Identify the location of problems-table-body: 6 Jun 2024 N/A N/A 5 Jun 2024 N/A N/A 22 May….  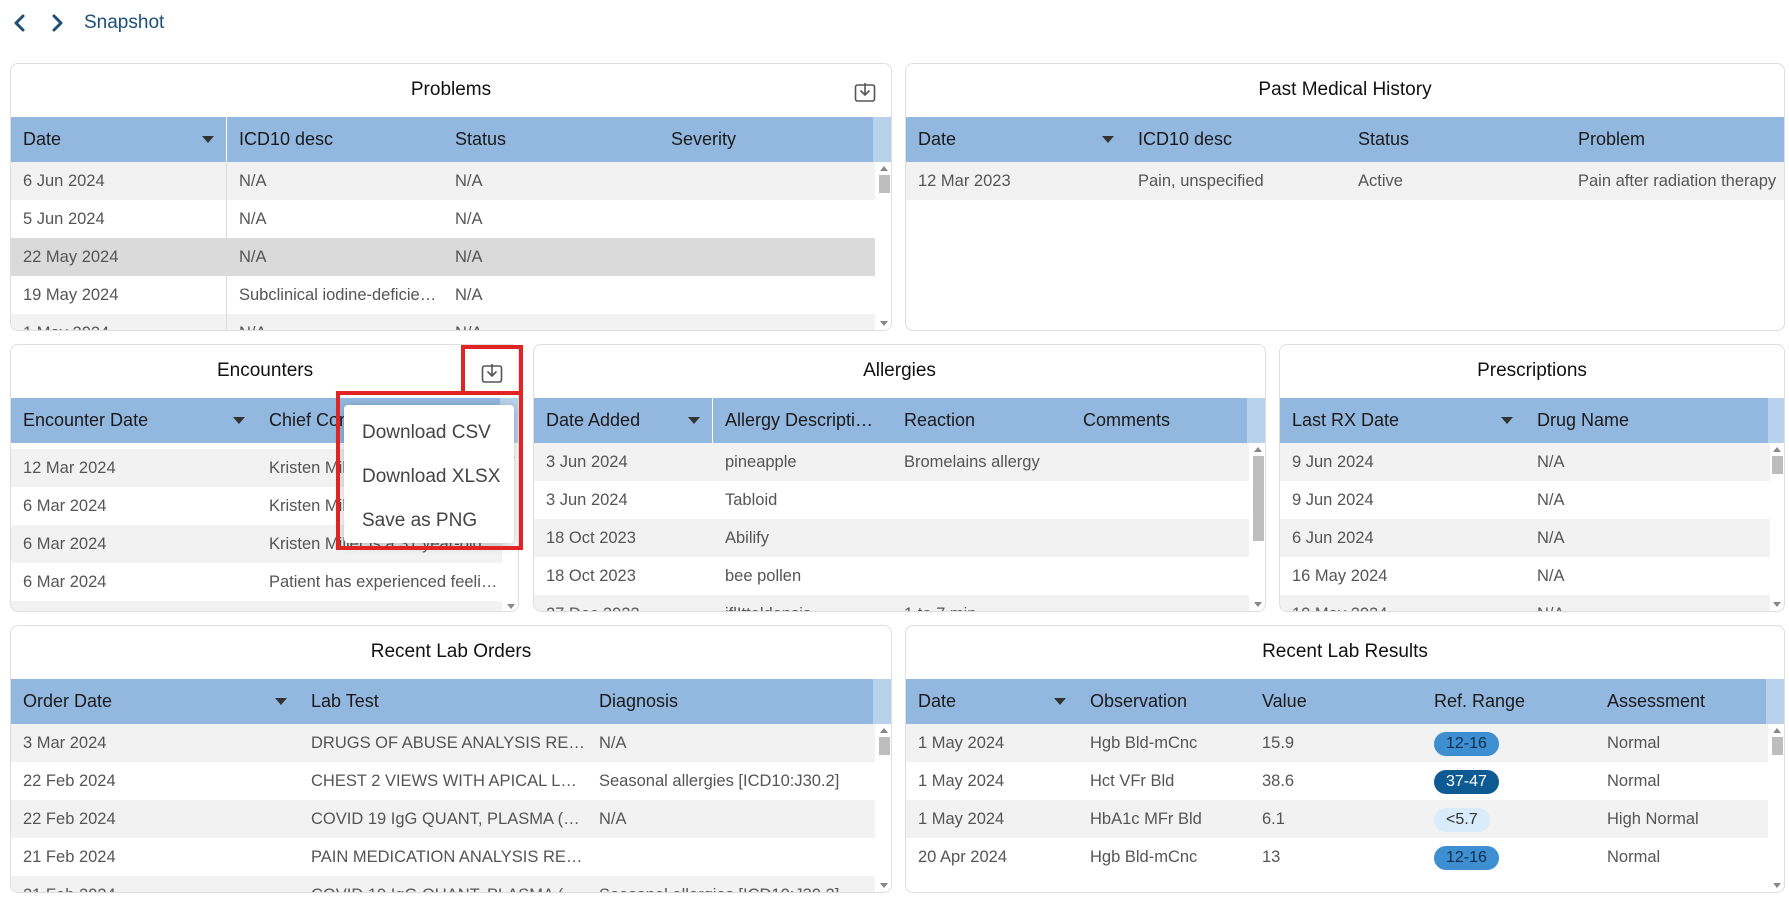
(443, 246).